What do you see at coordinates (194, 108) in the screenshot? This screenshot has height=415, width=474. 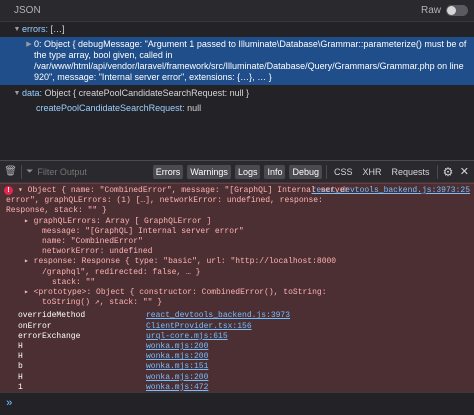 I see `json-value: null` at bounding box center [194, 108].